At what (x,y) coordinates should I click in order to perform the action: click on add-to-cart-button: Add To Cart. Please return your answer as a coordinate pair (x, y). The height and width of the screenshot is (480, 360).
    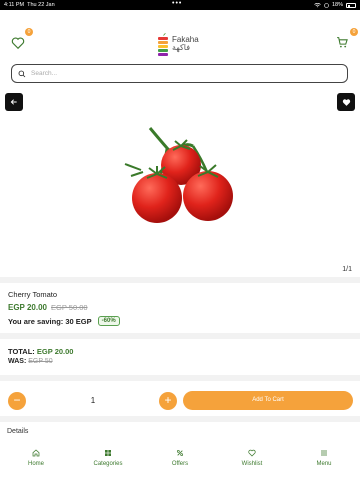
    Looking at the image, I should click on (268, 400).